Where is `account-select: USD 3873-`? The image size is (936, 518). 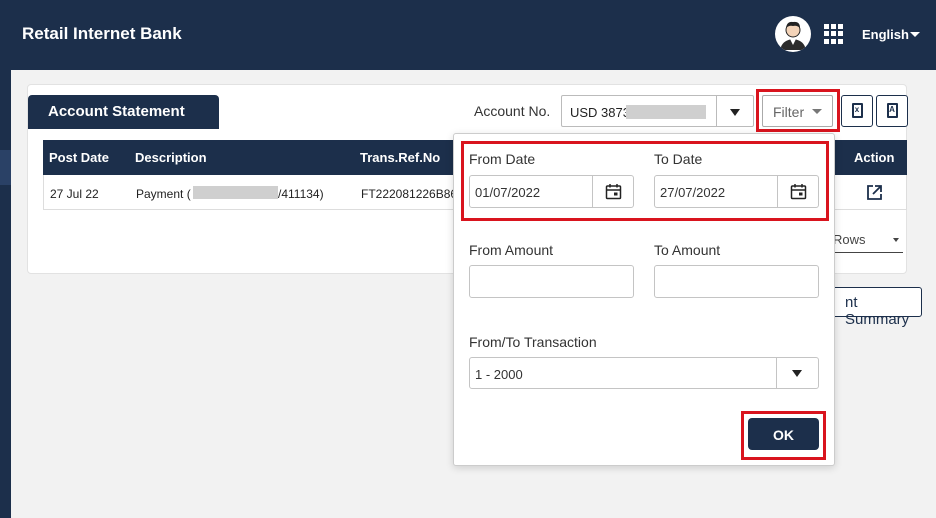
account-select: USD 3873- is located at coordinates (657, 111).